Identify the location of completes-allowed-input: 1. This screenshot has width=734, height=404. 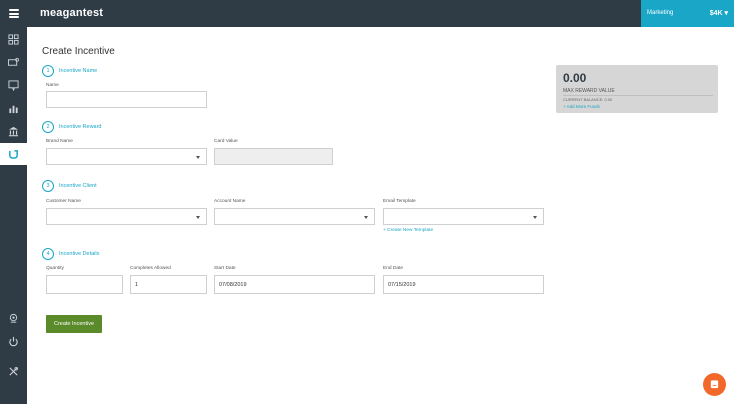
(168, 284).